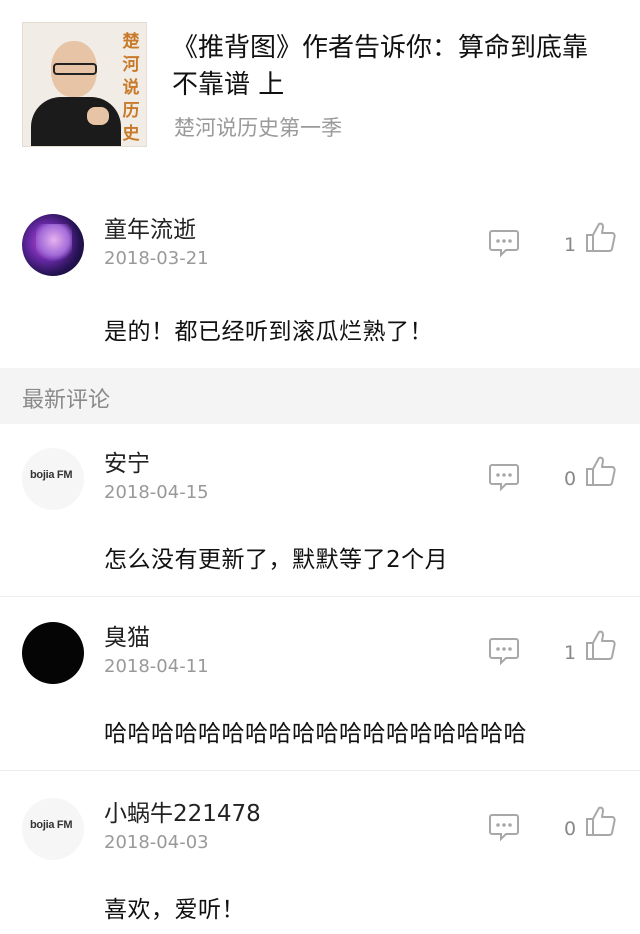 This screenshot has width=640, height=934. What do you see at coordinates (98, 116) in the screenshot?
I see `cover-hands` at bounding box center [98, 116].